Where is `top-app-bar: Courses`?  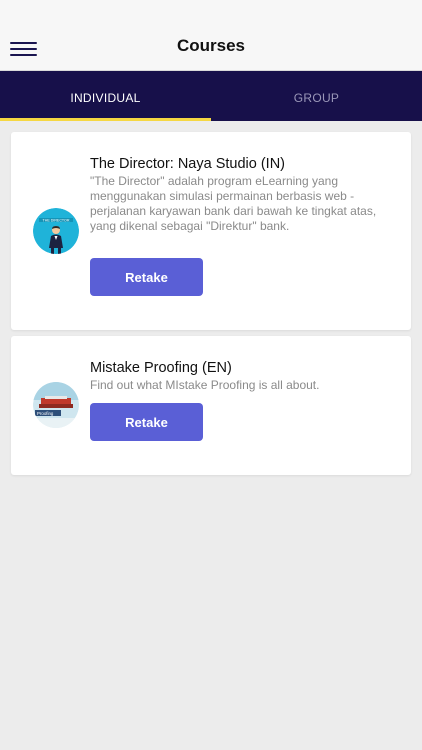 top-app-bar: Courses is located at coordinates (211, 35).